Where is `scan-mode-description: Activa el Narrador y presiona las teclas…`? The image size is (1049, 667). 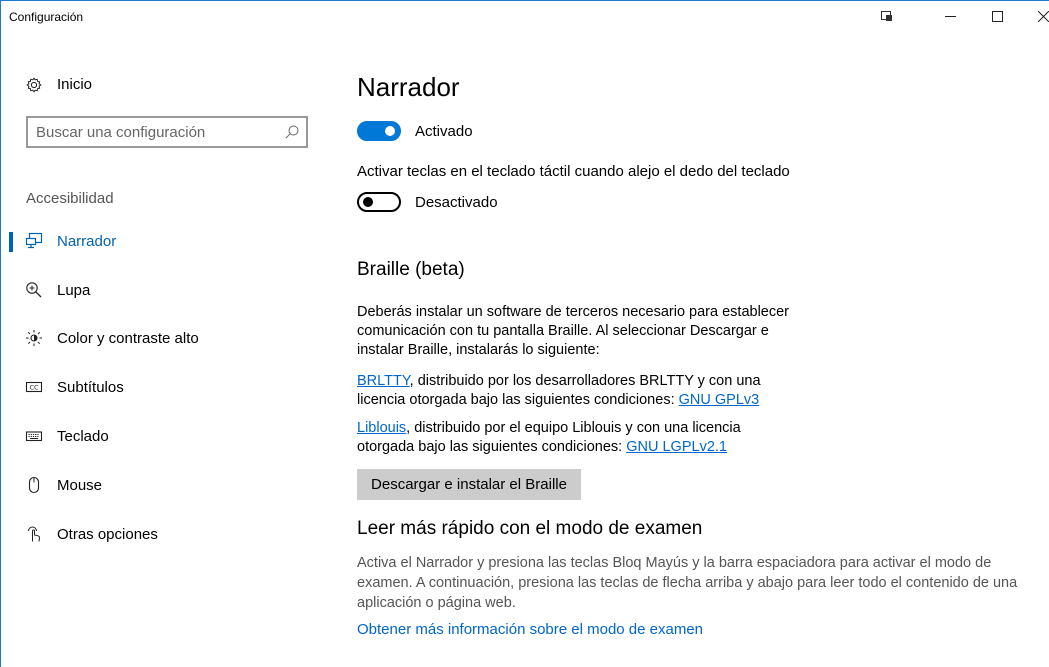
scan-mode-description: Activa el Narrador y presiona las teclas… is located at coordinates (687, 583).